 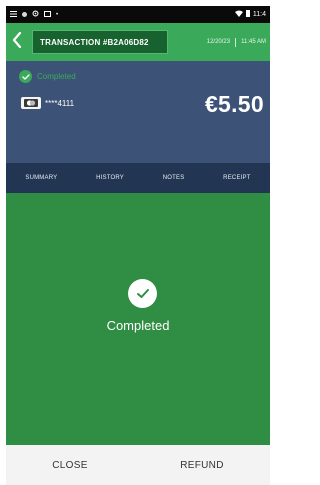 I want to click on action-bar: CLOSE REFUND, so click(x=138, y=465).